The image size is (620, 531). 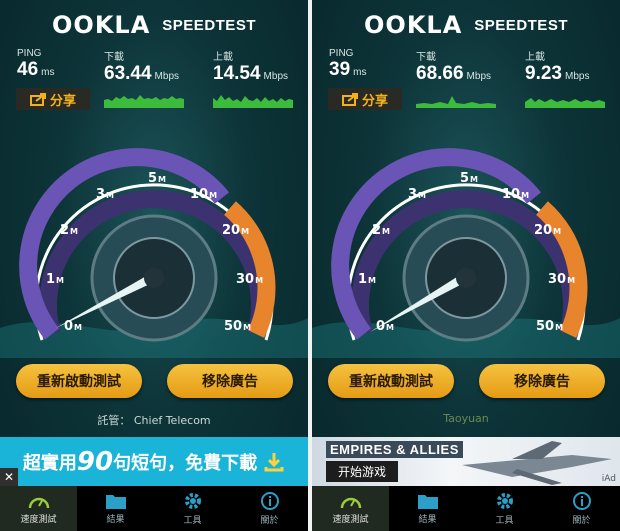 I want to click on ad-game-title: EMPIRES & ALLIES, so click(x=394, y=449).